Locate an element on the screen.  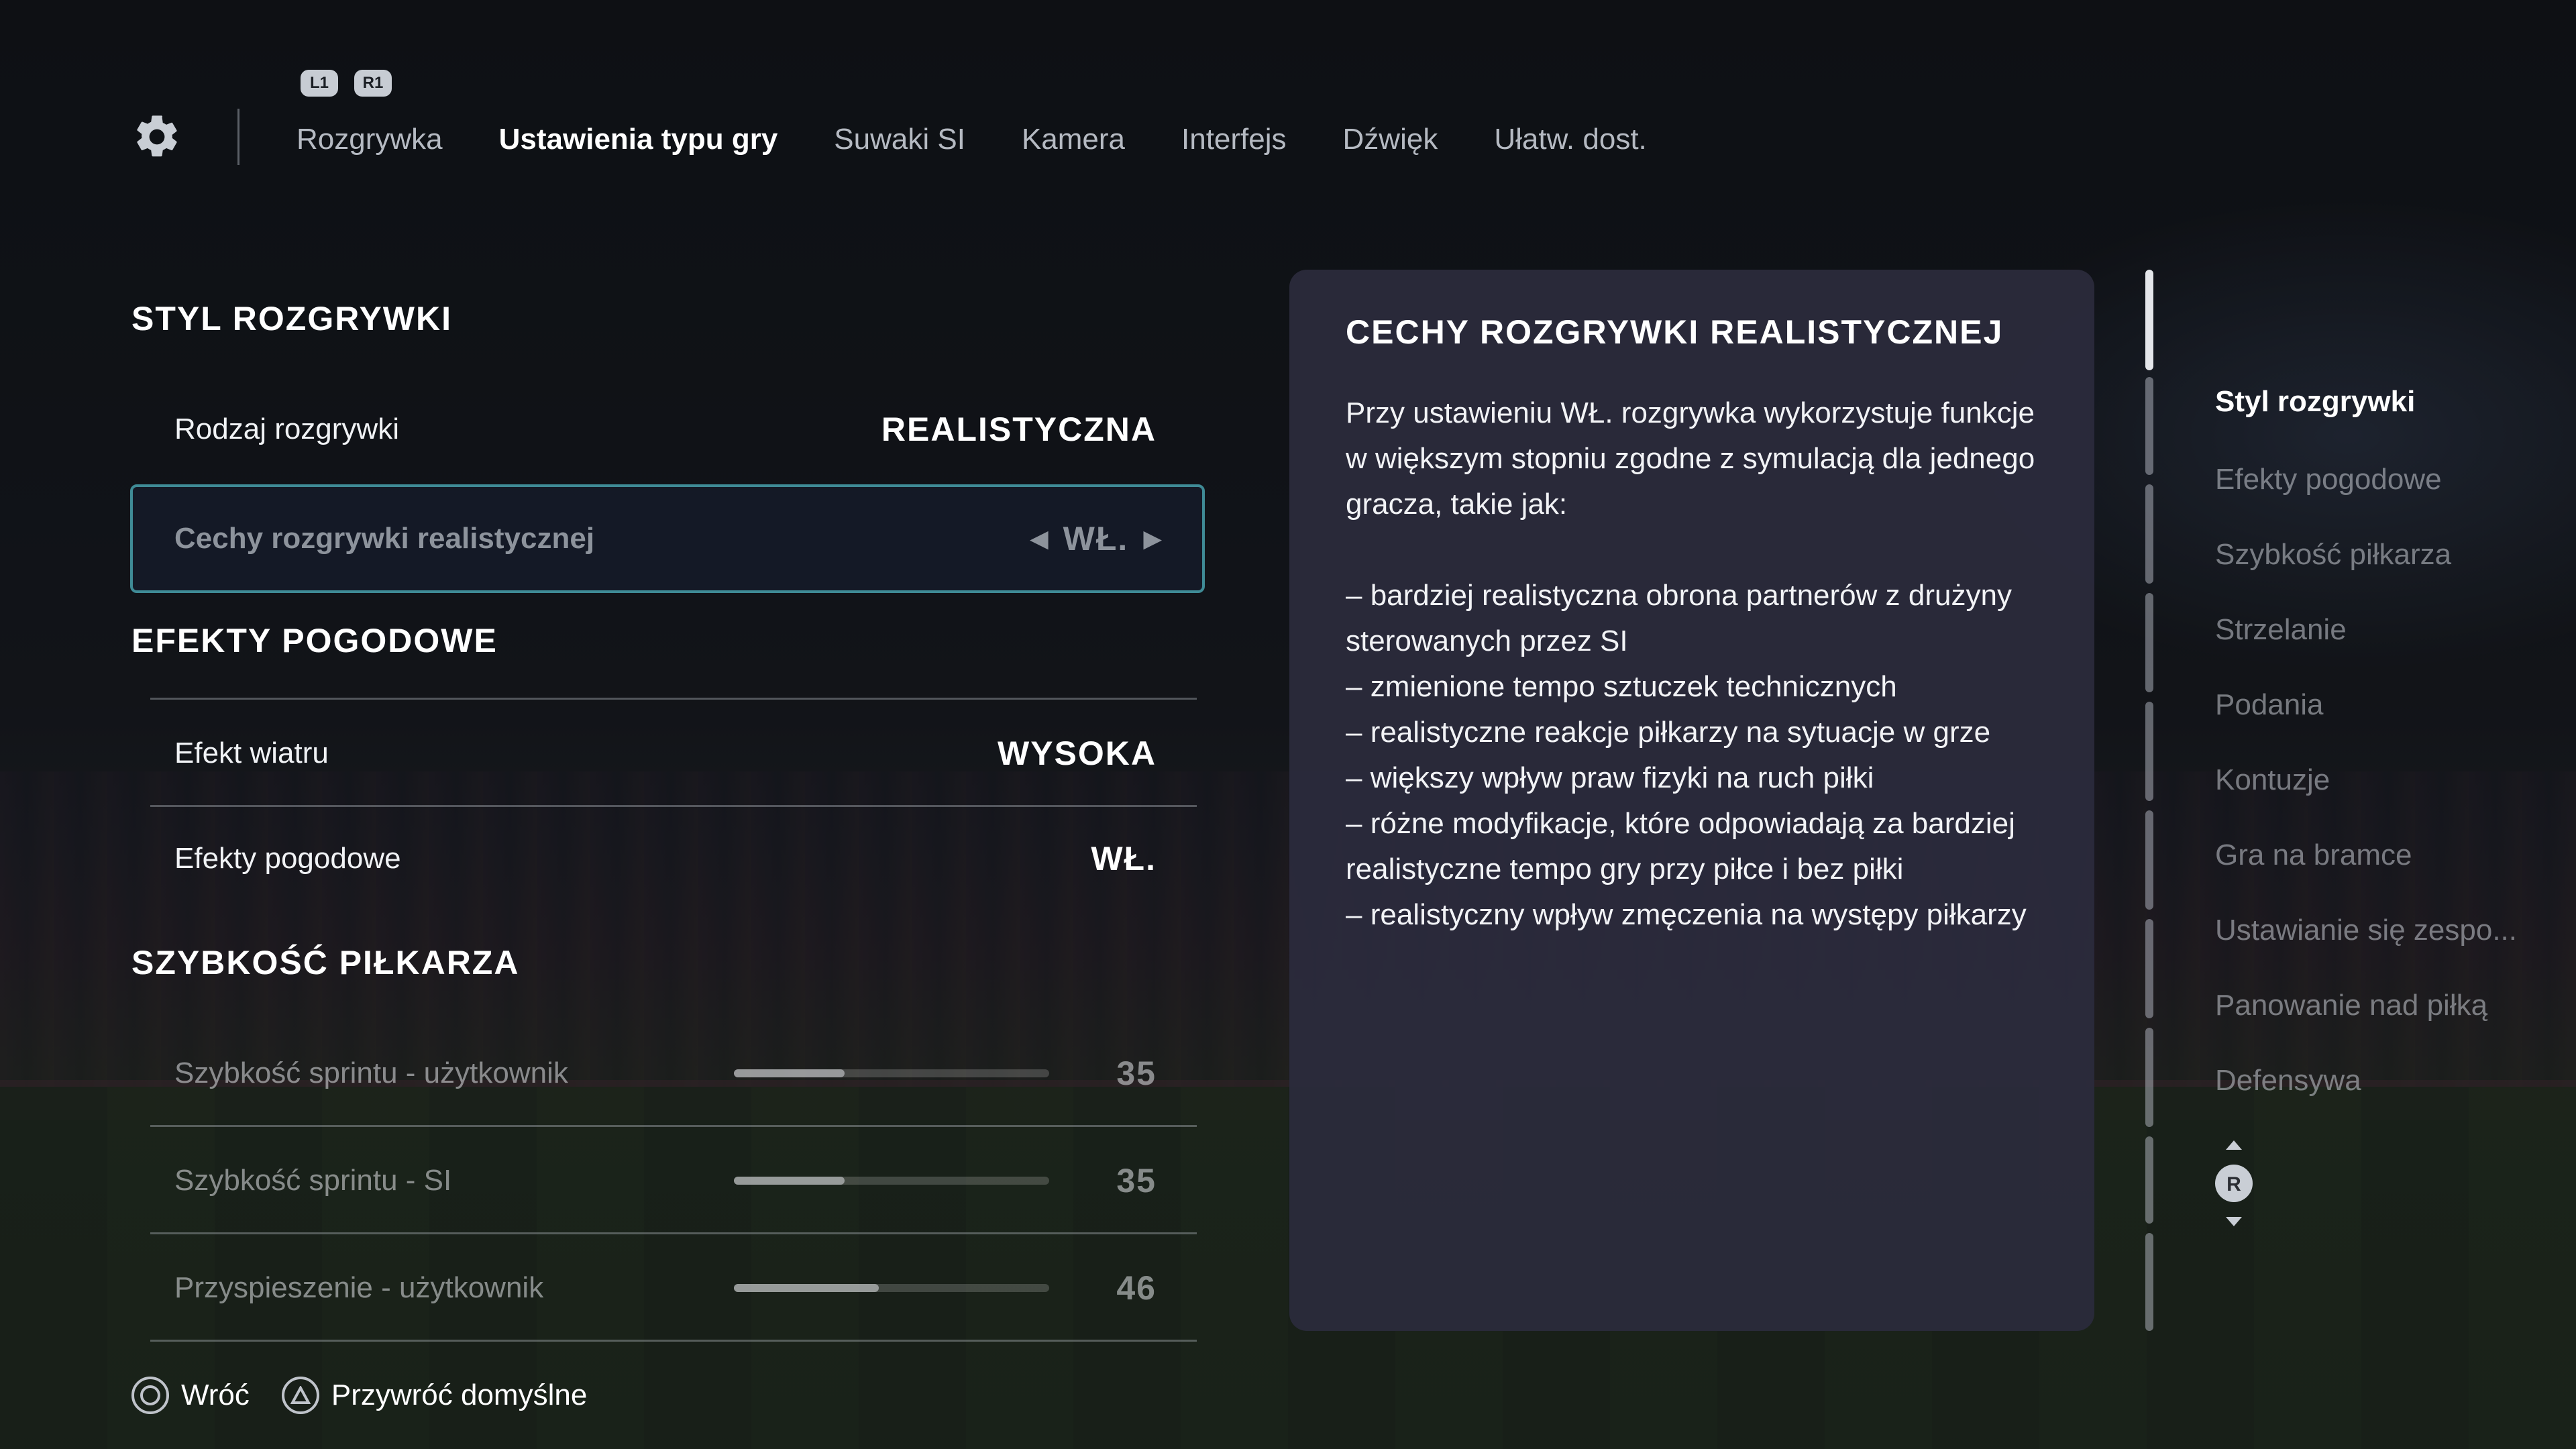
r-stick-icon: R is located at coordinates (2233, 1184).